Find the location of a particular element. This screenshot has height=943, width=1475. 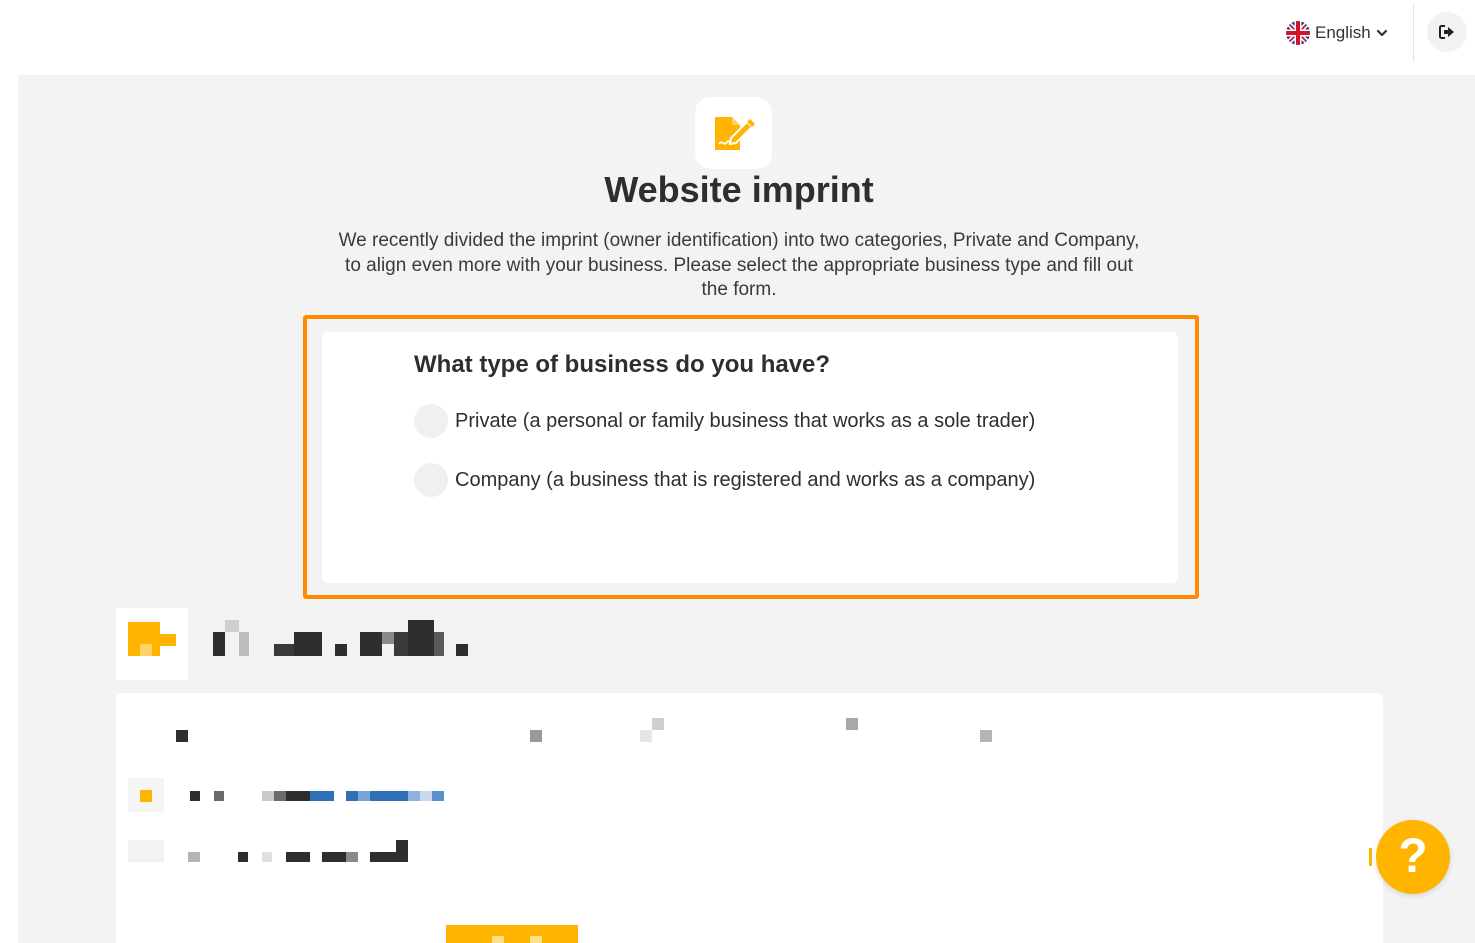

header-divider is located at coordinates (1413, 33).